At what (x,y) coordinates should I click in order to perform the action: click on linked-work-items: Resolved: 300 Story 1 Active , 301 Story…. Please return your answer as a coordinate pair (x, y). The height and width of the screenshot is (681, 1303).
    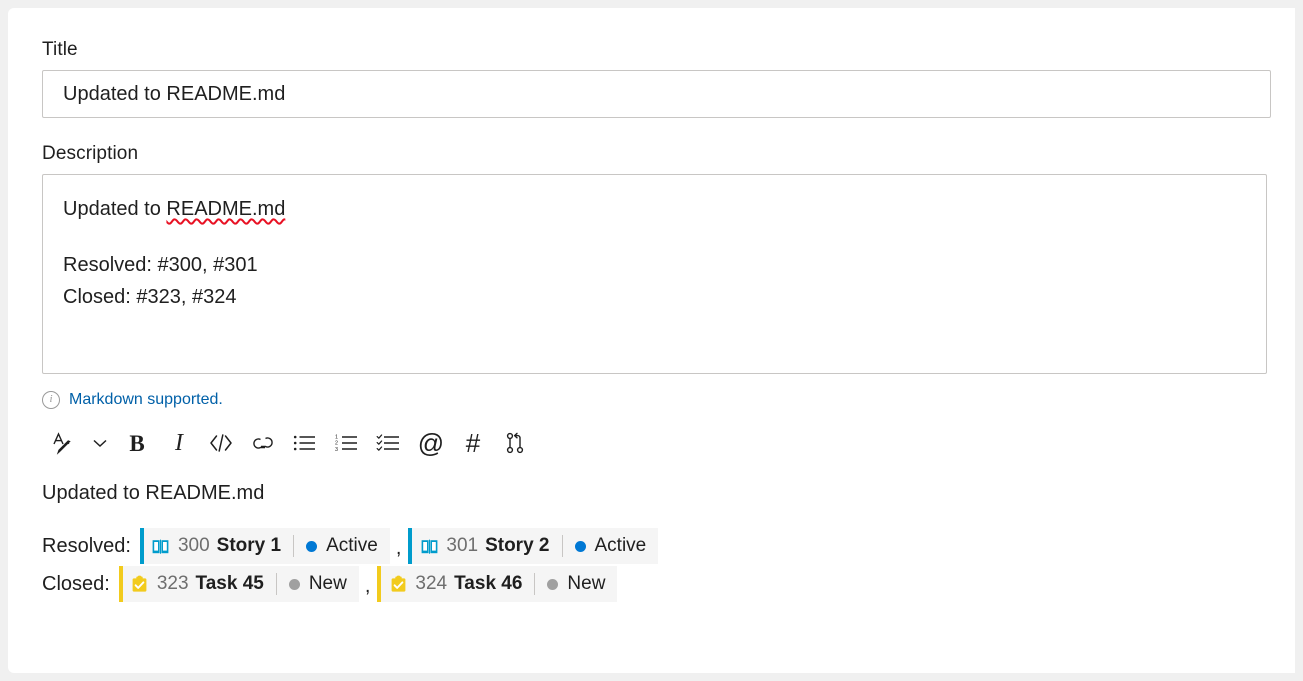
    Looking at the image, I should click on (655, 565).